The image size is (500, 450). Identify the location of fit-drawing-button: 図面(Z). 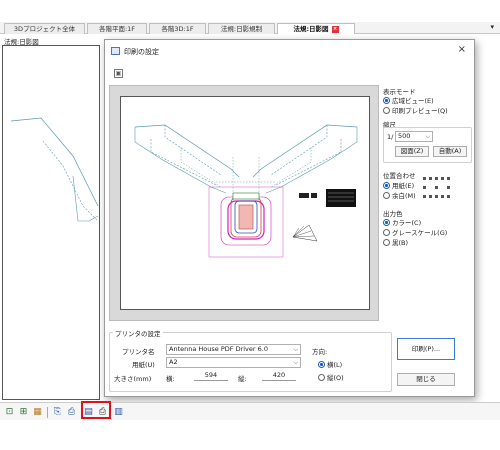
(412, 151).